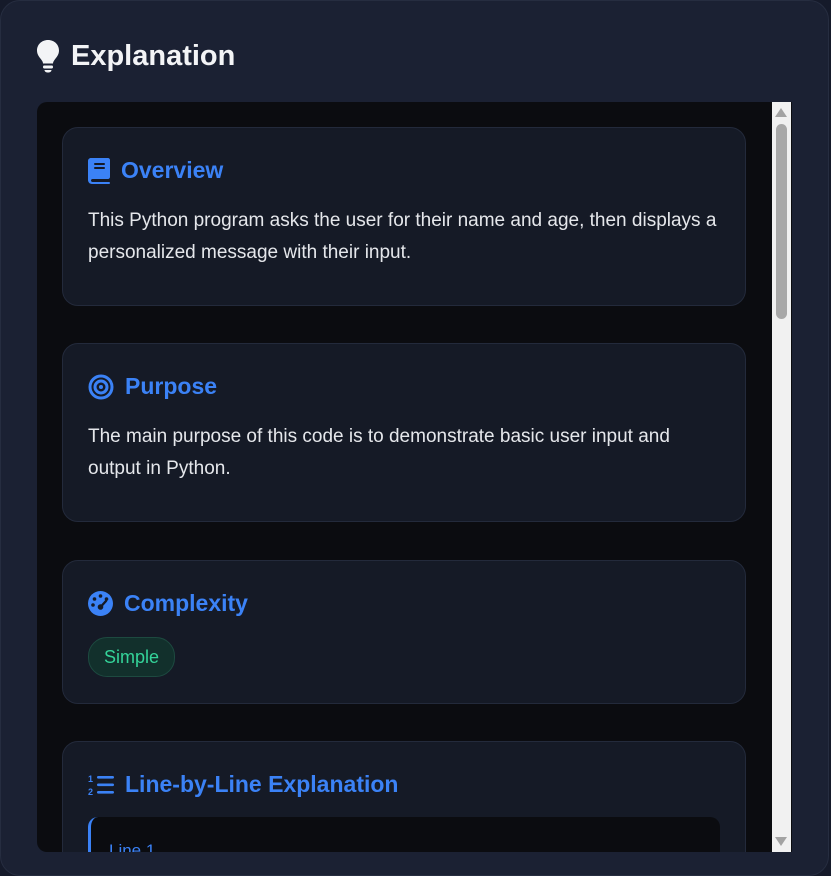 This screenshot has width=831, height=876. What do you see at coordinates (132, 657) in the screenshot?
I see `complexity-badge: Simple` at bounding box center [132, 657].